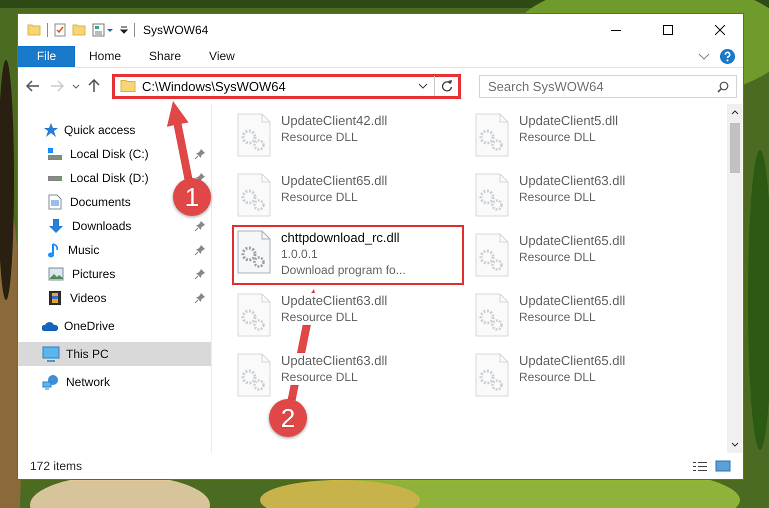 The width and height of the screenshot is (769, 508). What do you see at coordinates (68, 382) in the screenshot?
I see `sidebar-item: Network` at bounding box center [68, 382].